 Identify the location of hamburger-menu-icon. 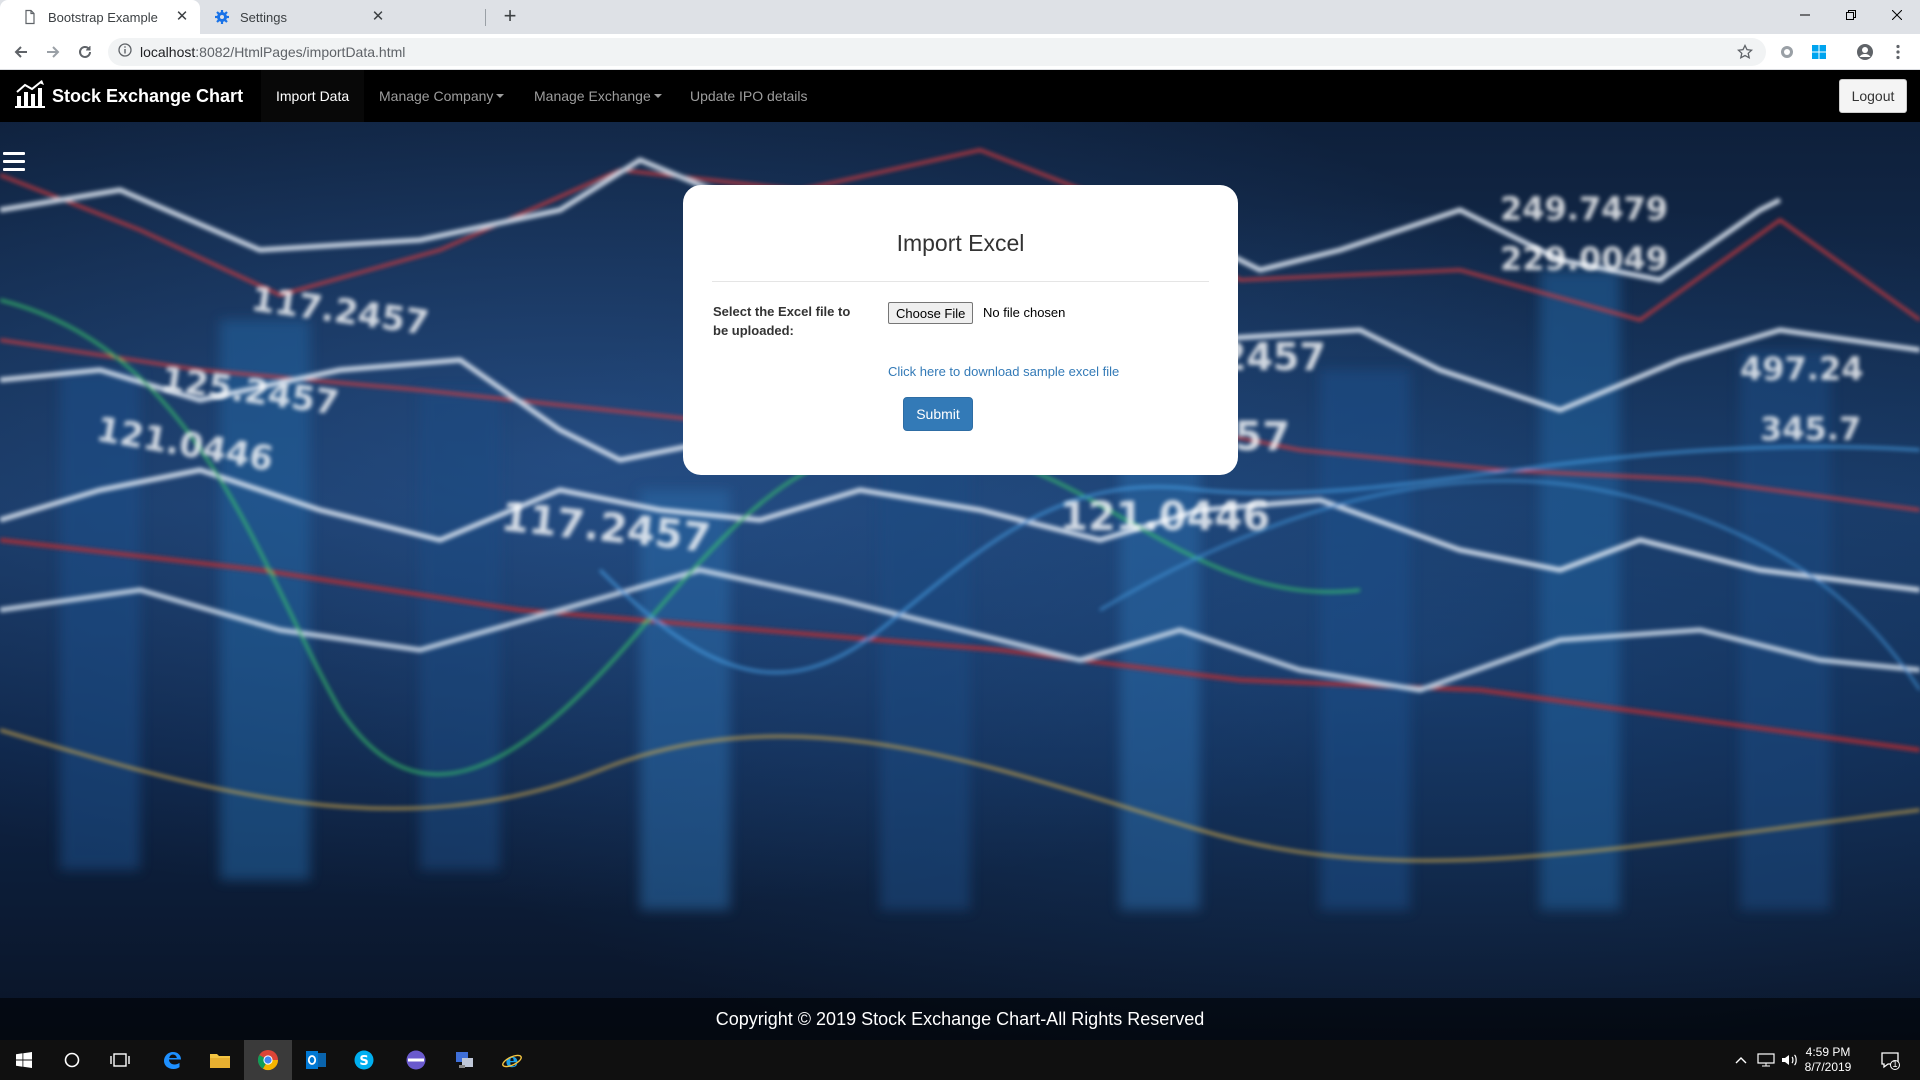
(14, 162).